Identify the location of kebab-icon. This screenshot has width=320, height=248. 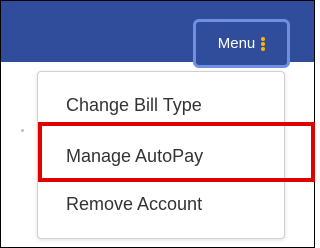
(263, 43).